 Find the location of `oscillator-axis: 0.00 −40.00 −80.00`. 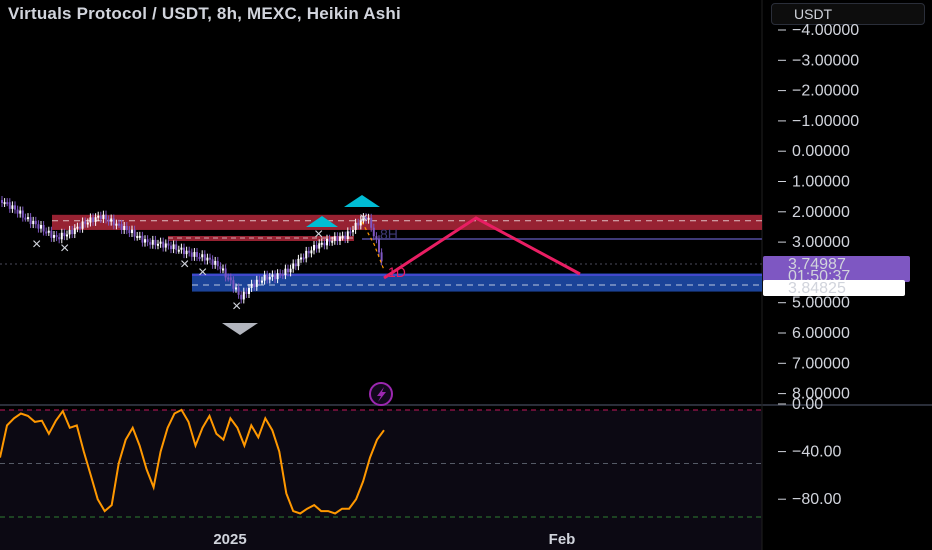

oscillator-axis: 0.00 −40.00 −80.00 is located at coordinates (809, 452).